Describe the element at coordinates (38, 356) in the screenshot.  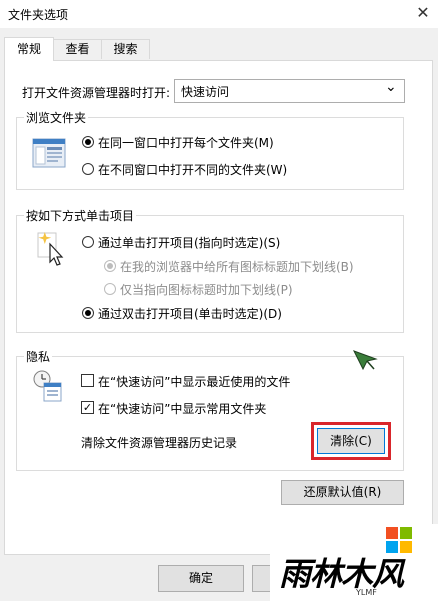
I see `privacy-legend: 隐私` at that location.